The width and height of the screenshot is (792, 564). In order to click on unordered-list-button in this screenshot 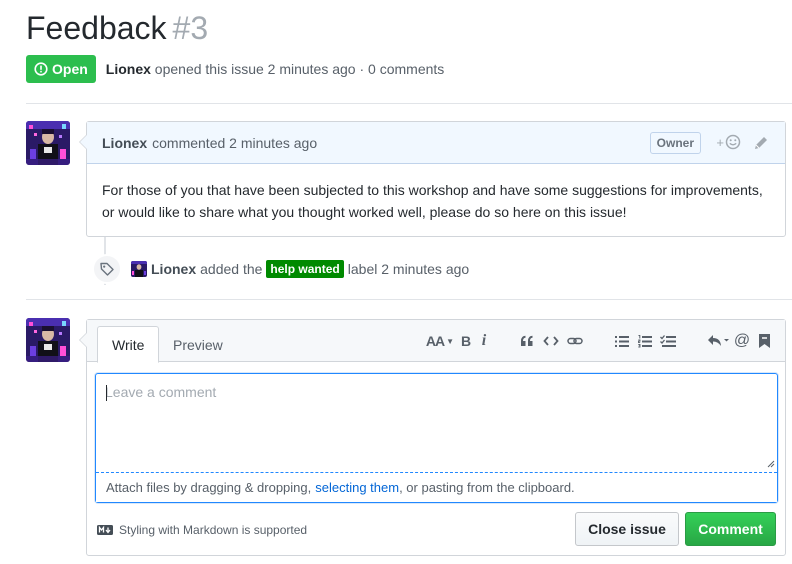, I will do `click(622, 341)`.